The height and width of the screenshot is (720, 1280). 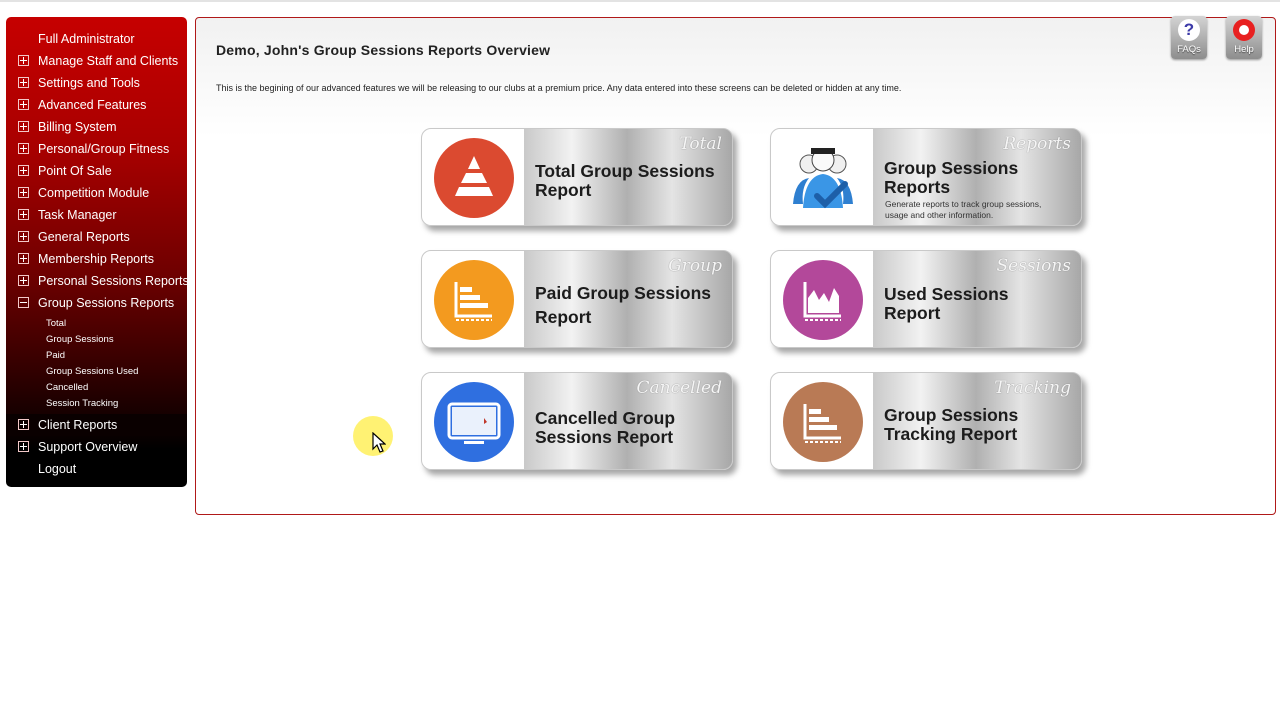 I want to click on sidebar-item-pos: Point Of Sale, so click(x=96, y=171).